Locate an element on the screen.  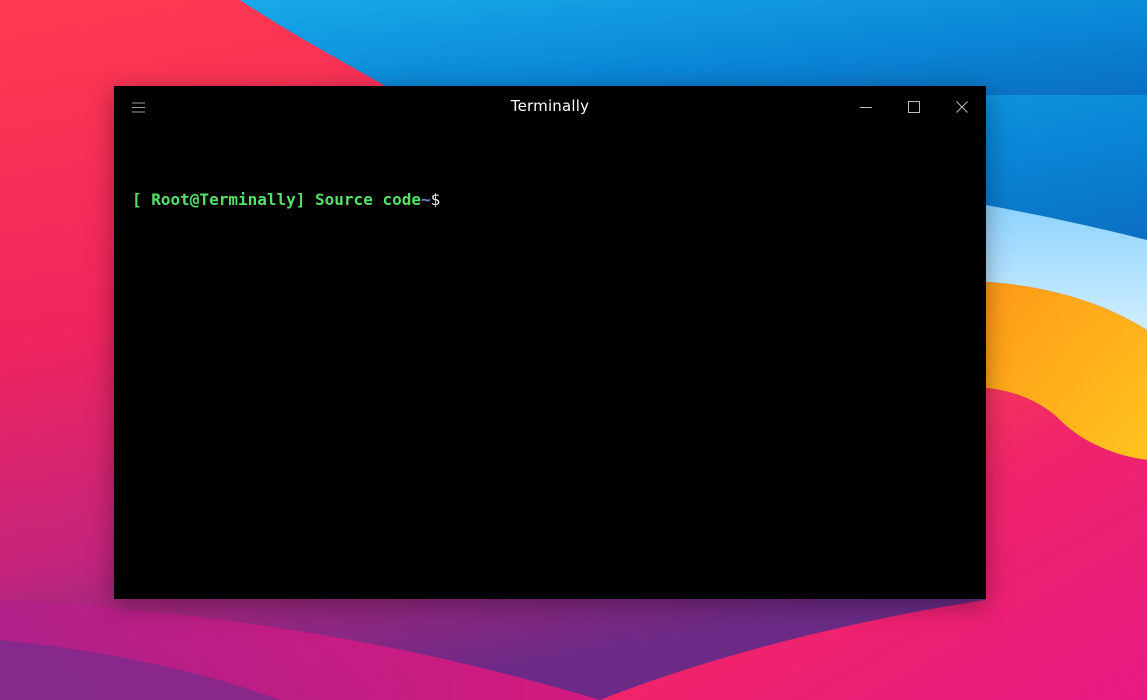
prompt-user-host: [ Root@Terminally] Source code is located at coordinates (276, 199).